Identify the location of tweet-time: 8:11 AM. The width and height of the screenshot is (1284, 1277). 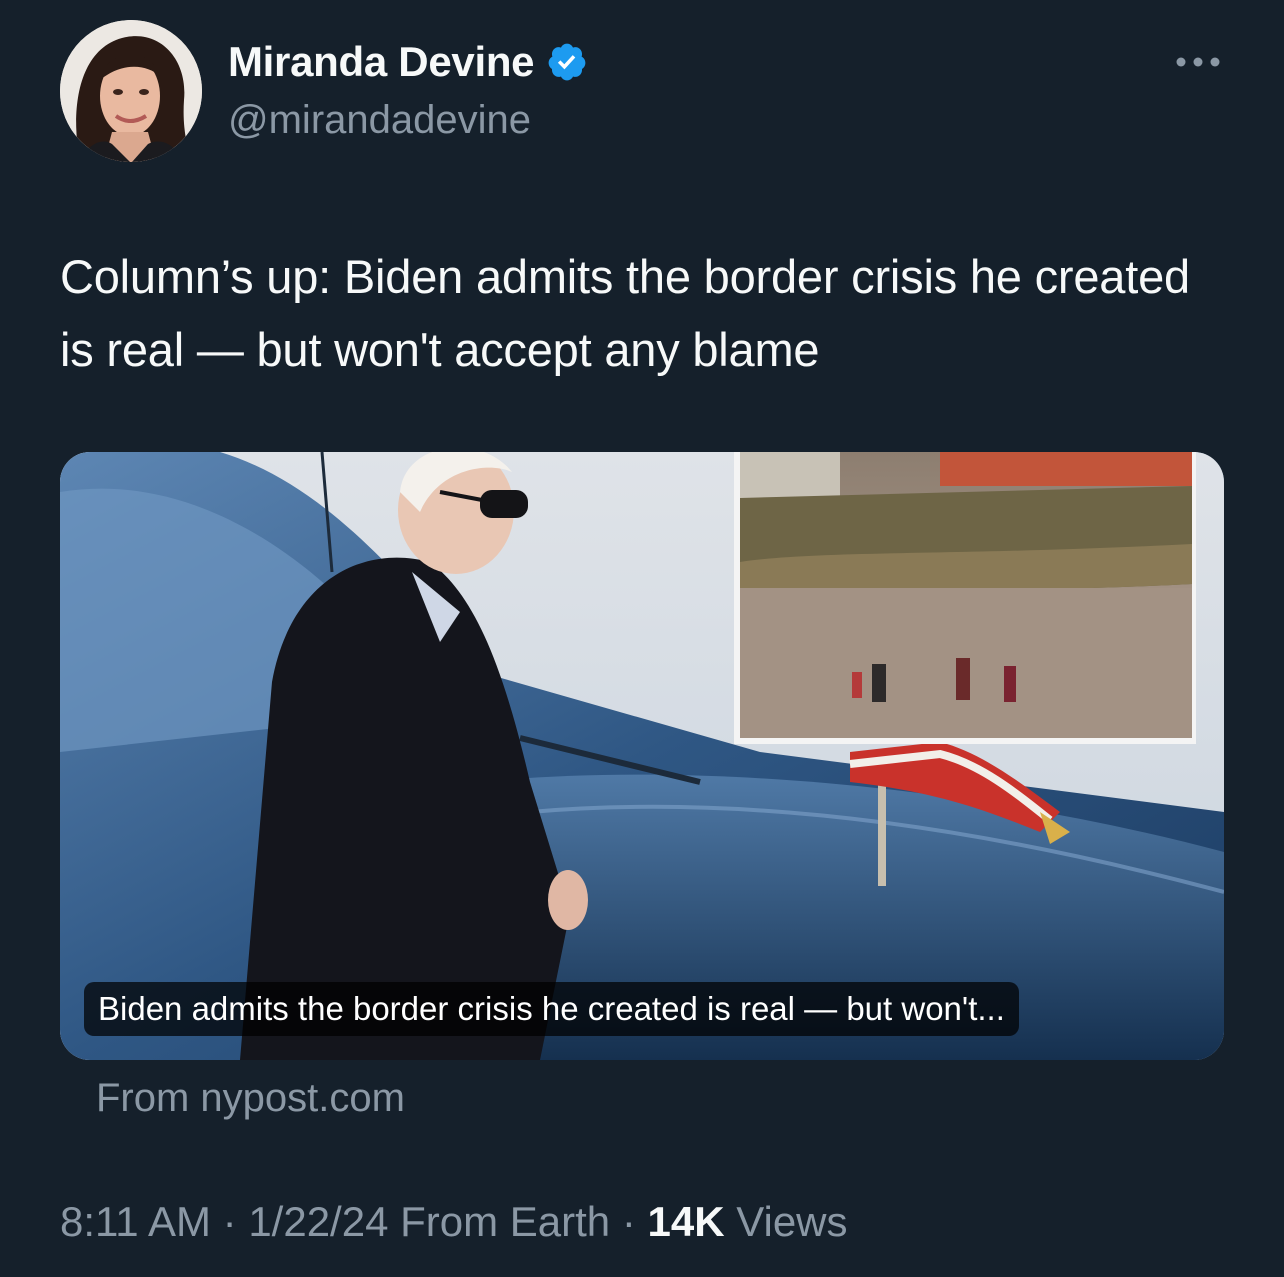
(135, 1221).